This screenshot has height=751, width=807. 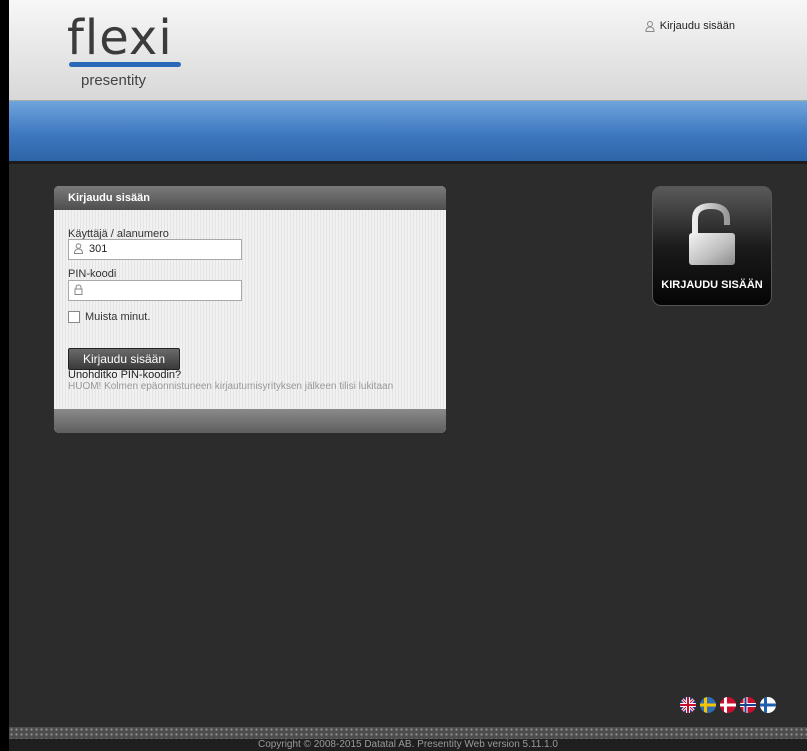 I want to click on logo-subtext: presentity, so click(x=114, y=80).